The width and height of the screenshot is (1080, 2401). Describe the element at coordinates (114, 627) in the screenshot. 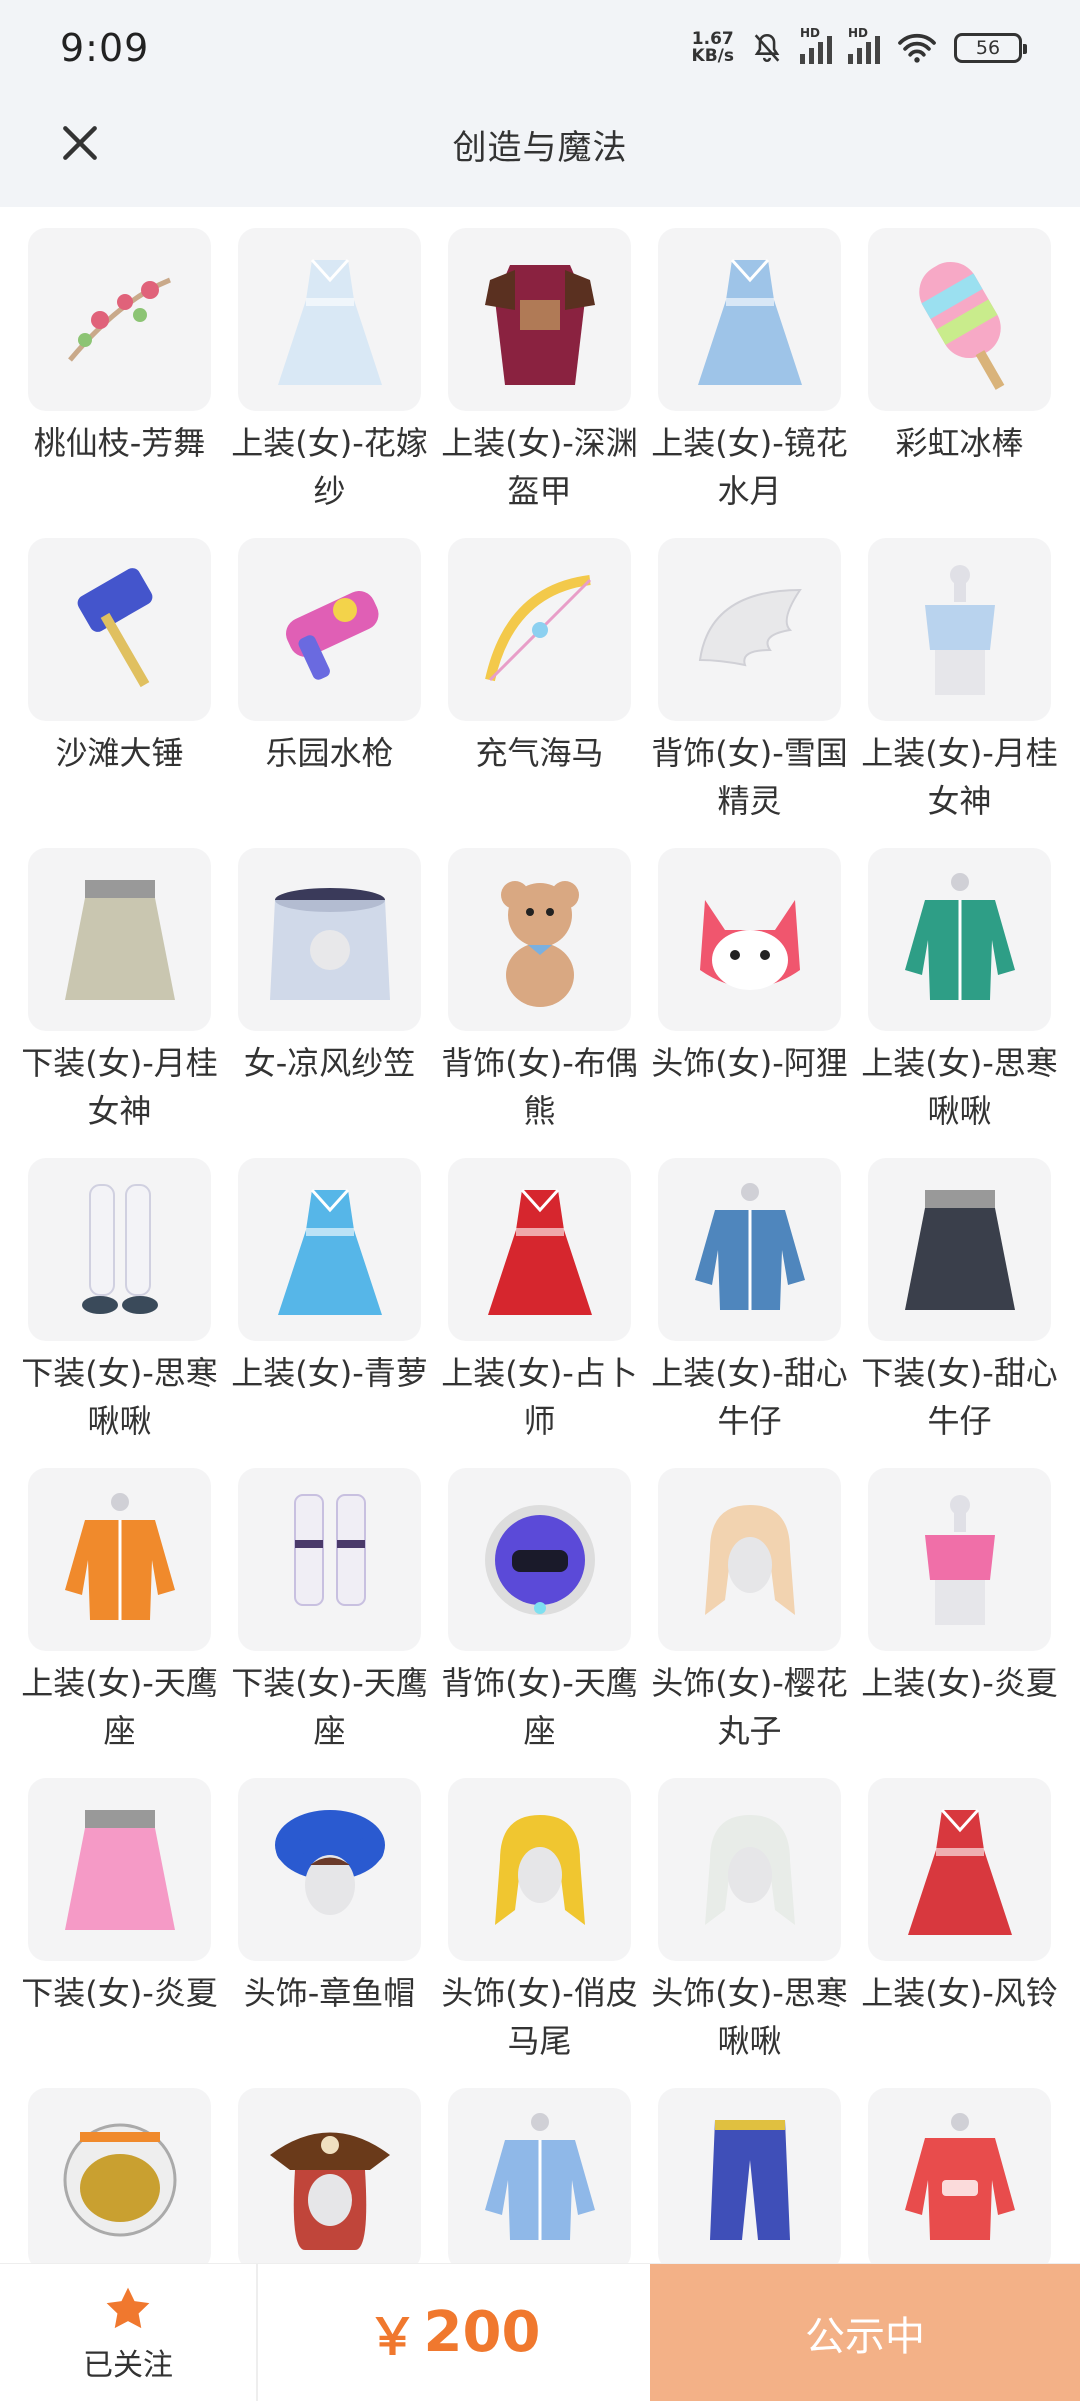

I see `hammer-icon` at that location.